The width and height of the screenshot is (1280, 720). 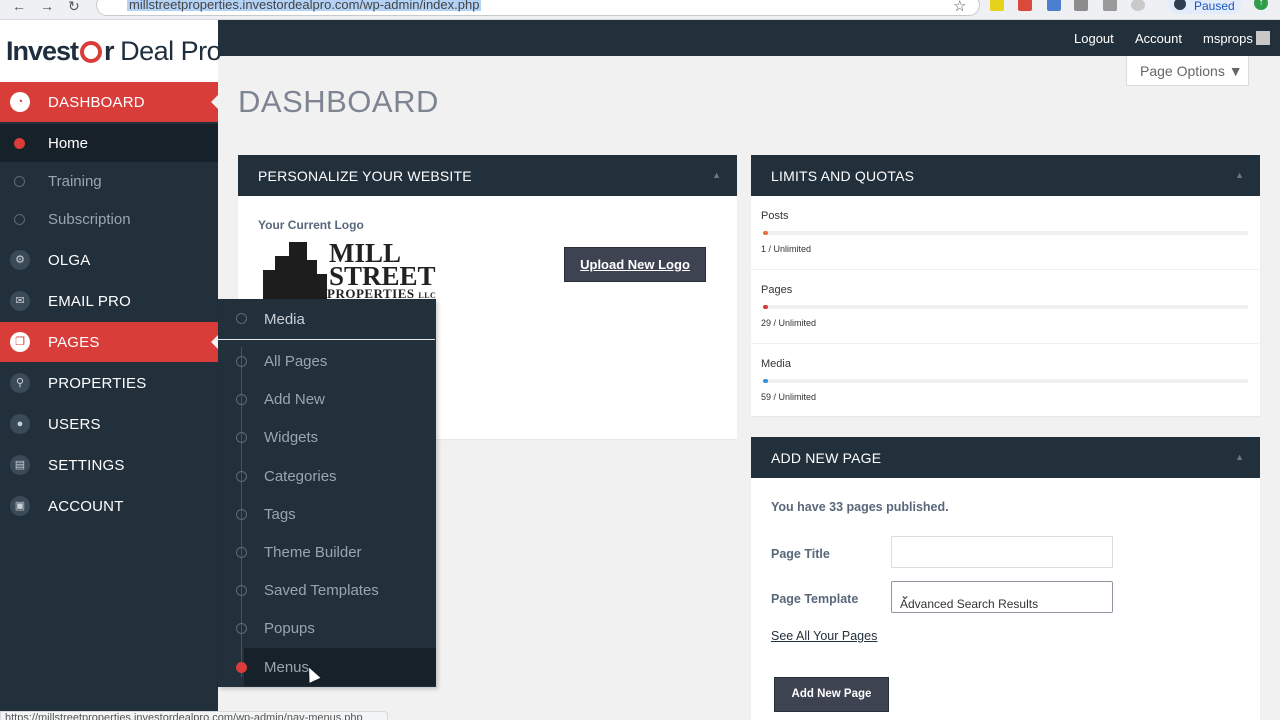 I want to click on map-pin-icon: ⚲, so click(x=20, y=383).